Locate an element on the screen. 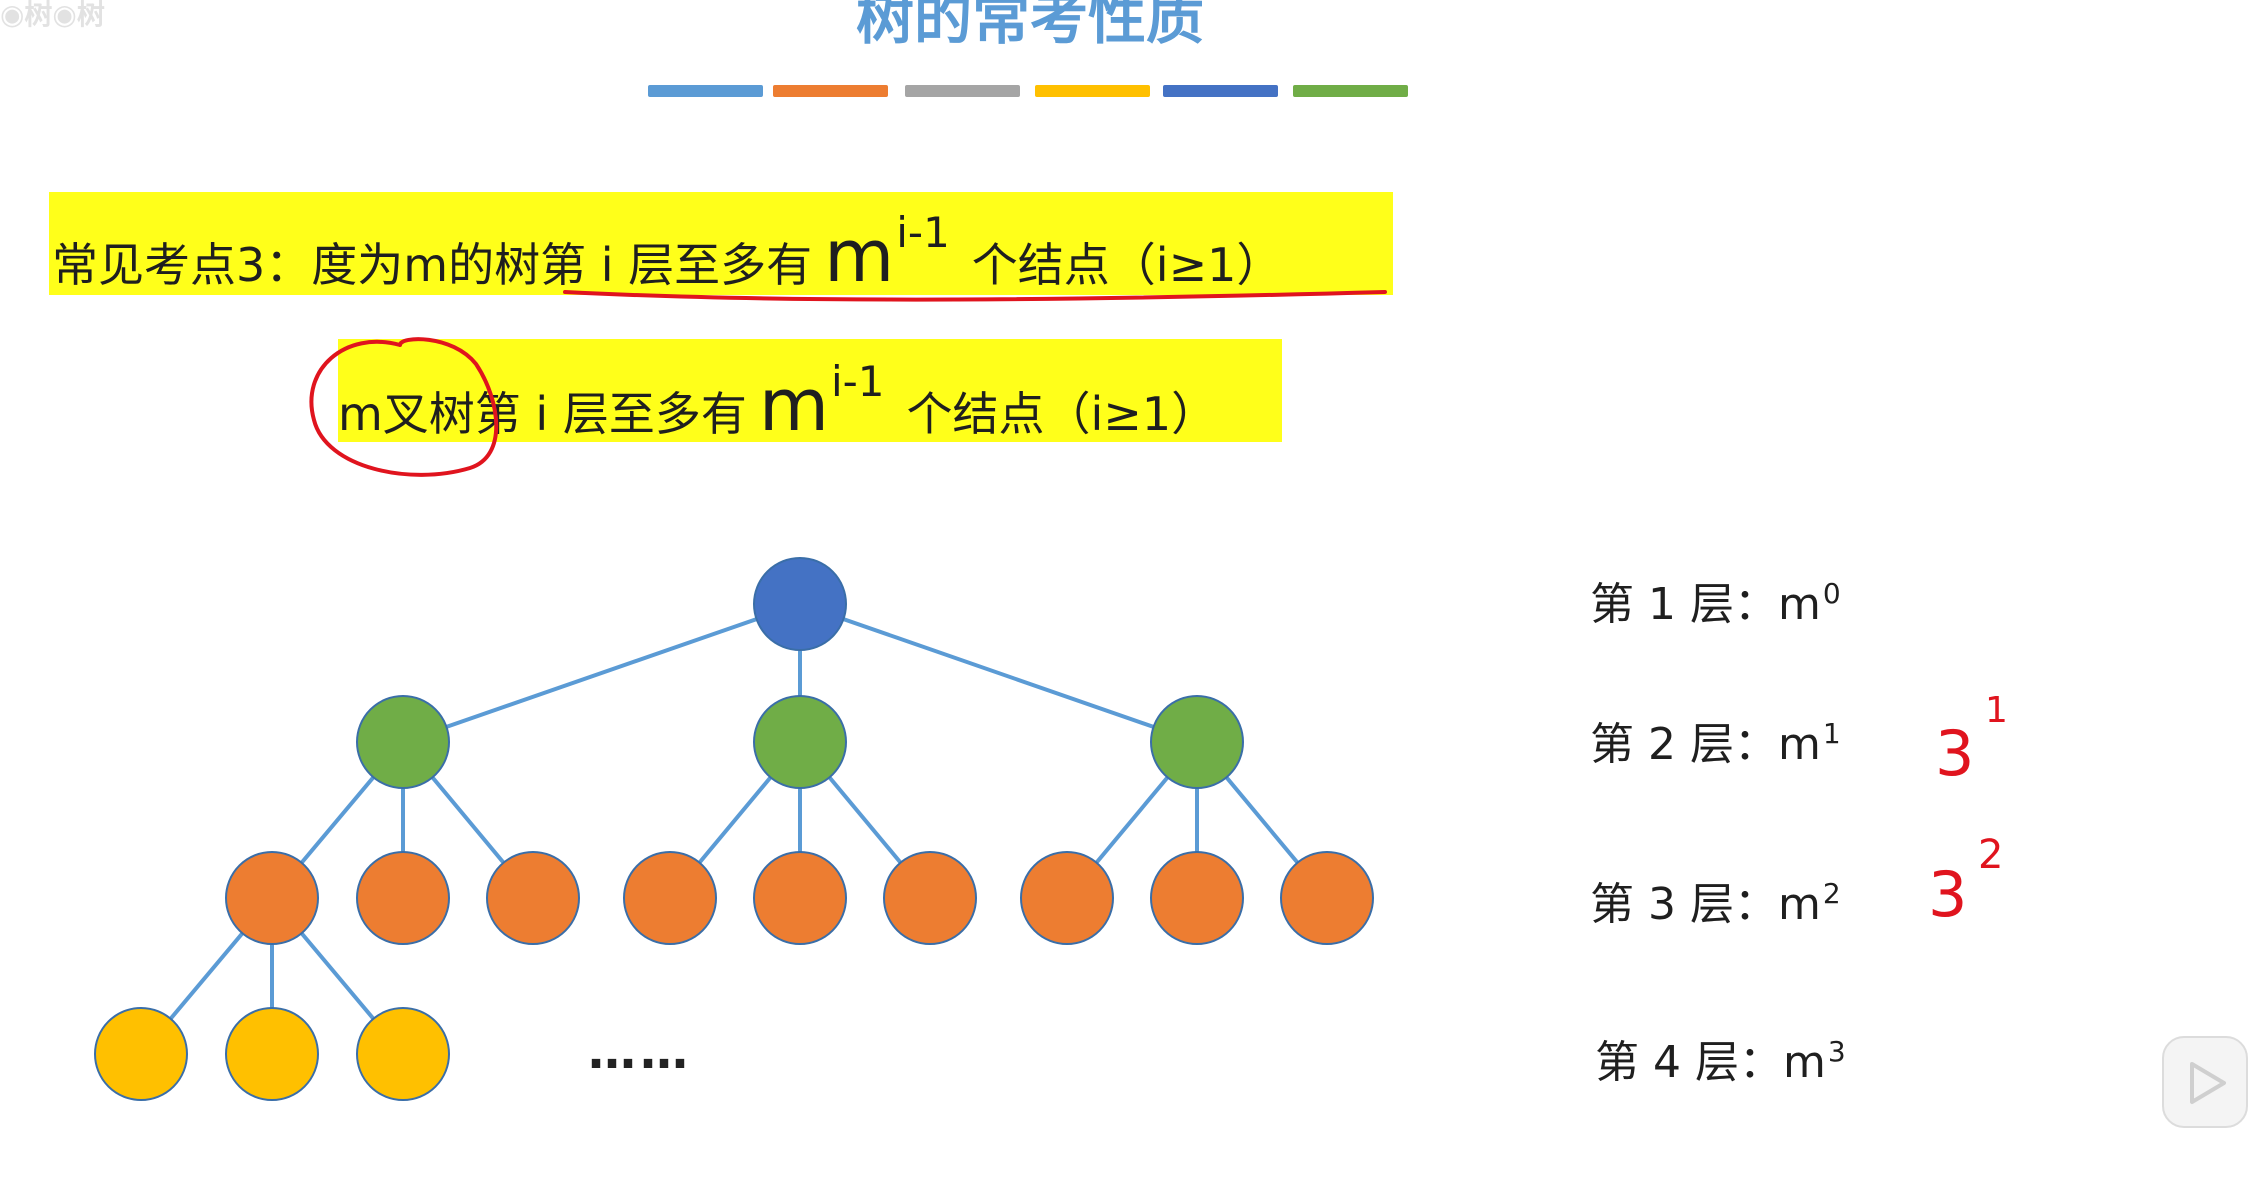 The height and width of the screenshot is (1179, 2251). level-formula-label: 第 1 层：m is located at coordinates (1705, 604).